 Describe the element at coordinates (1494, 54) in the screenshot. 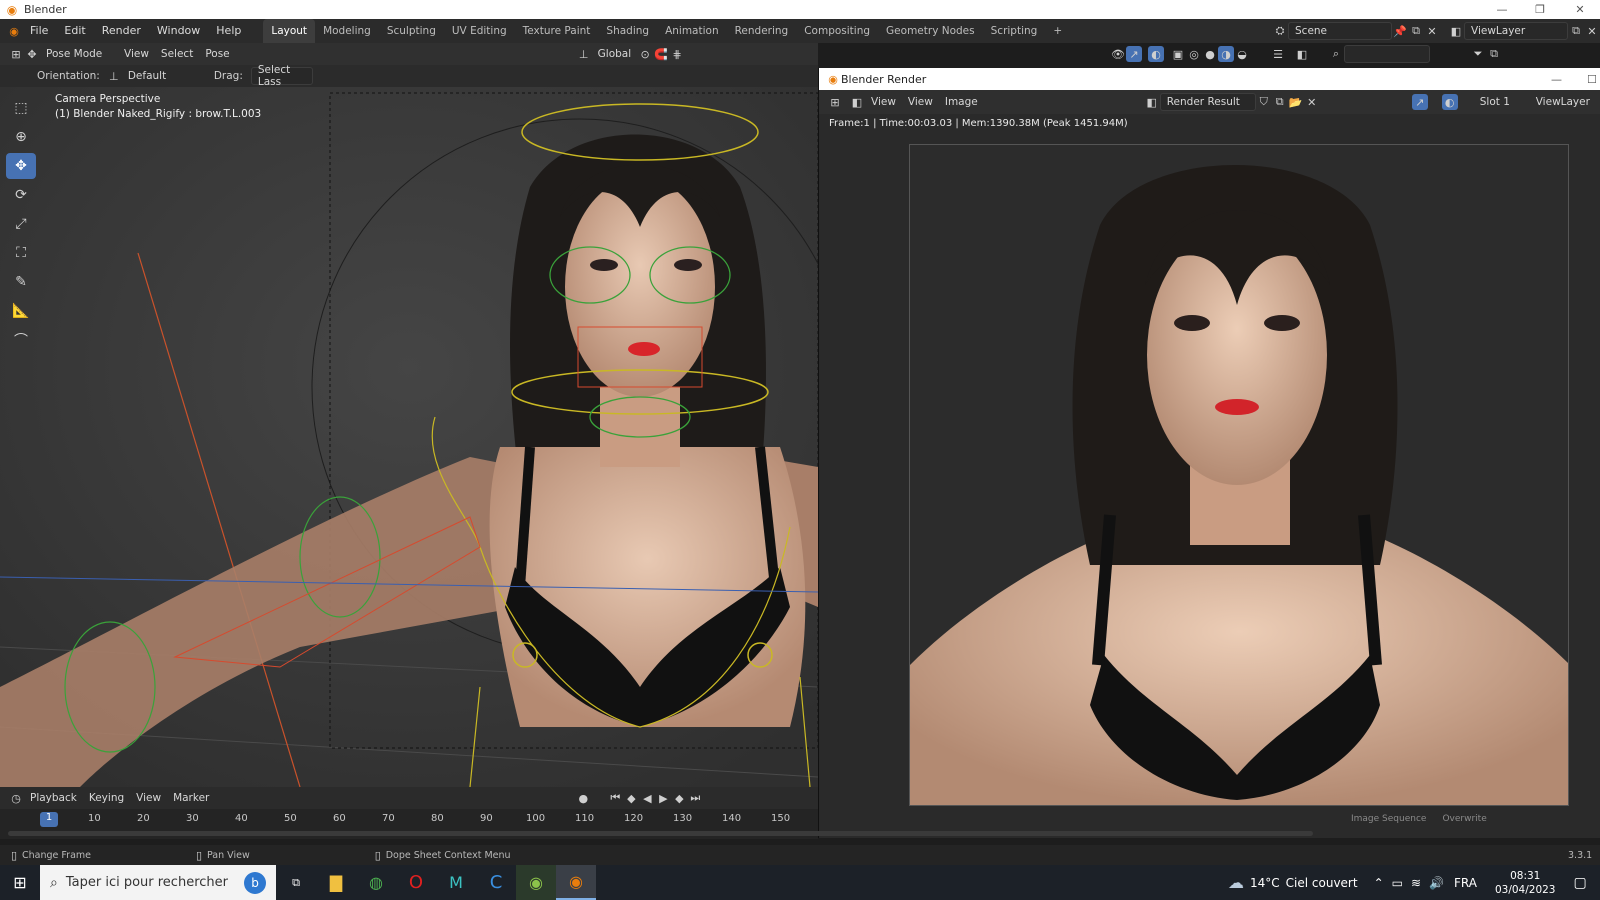

I see `new-collection-icon: ⧉` at that location.